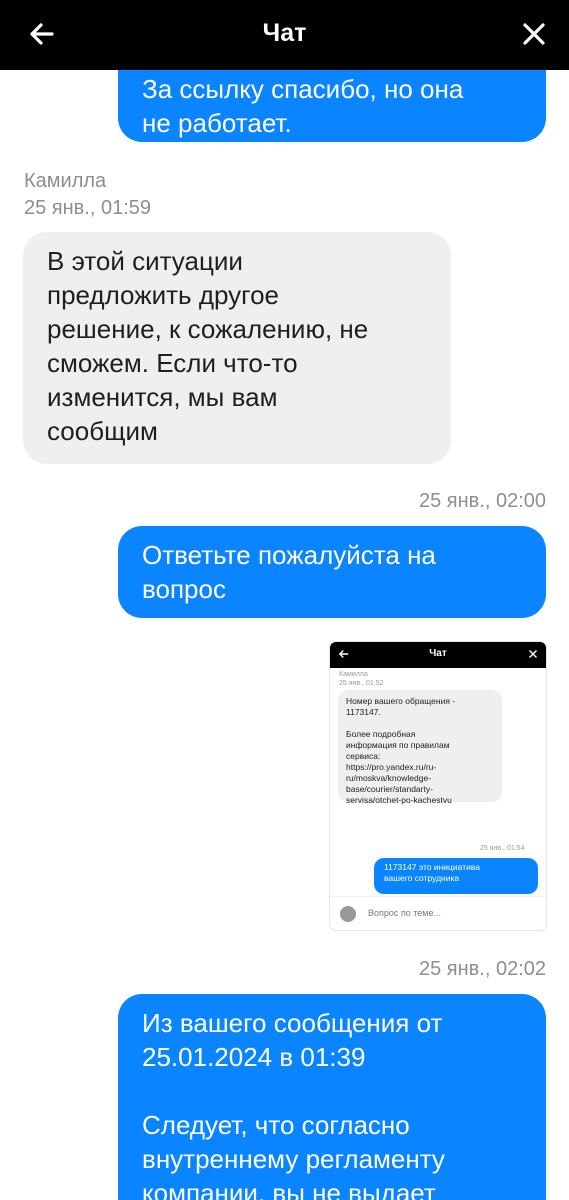  What do you see at coordinates (88, 208) in the screenshot?
I see `message-time: 25 янв., 01:59` at bounding box center [88, 208].